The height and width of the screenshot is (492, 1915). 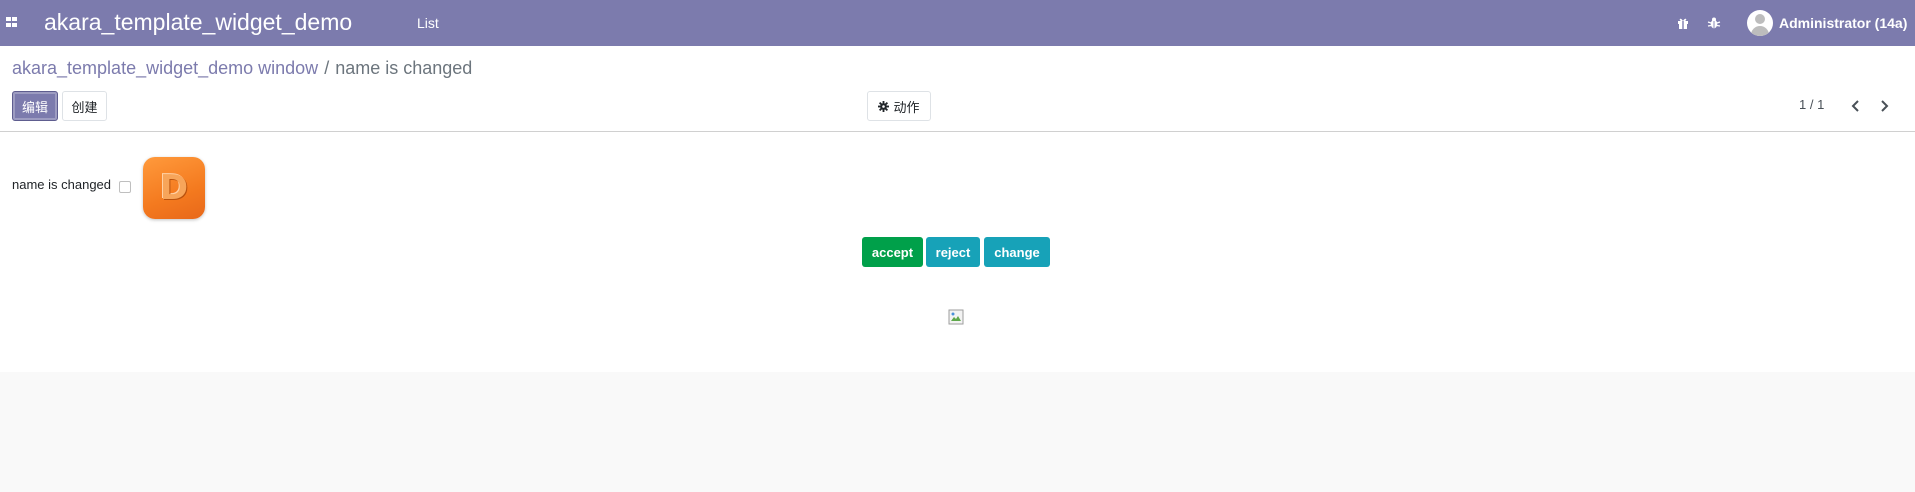 What do you see at coordinates (84, 106) in the screenshot?
I see `create-button: 创建` at bounding box center [84, 106].